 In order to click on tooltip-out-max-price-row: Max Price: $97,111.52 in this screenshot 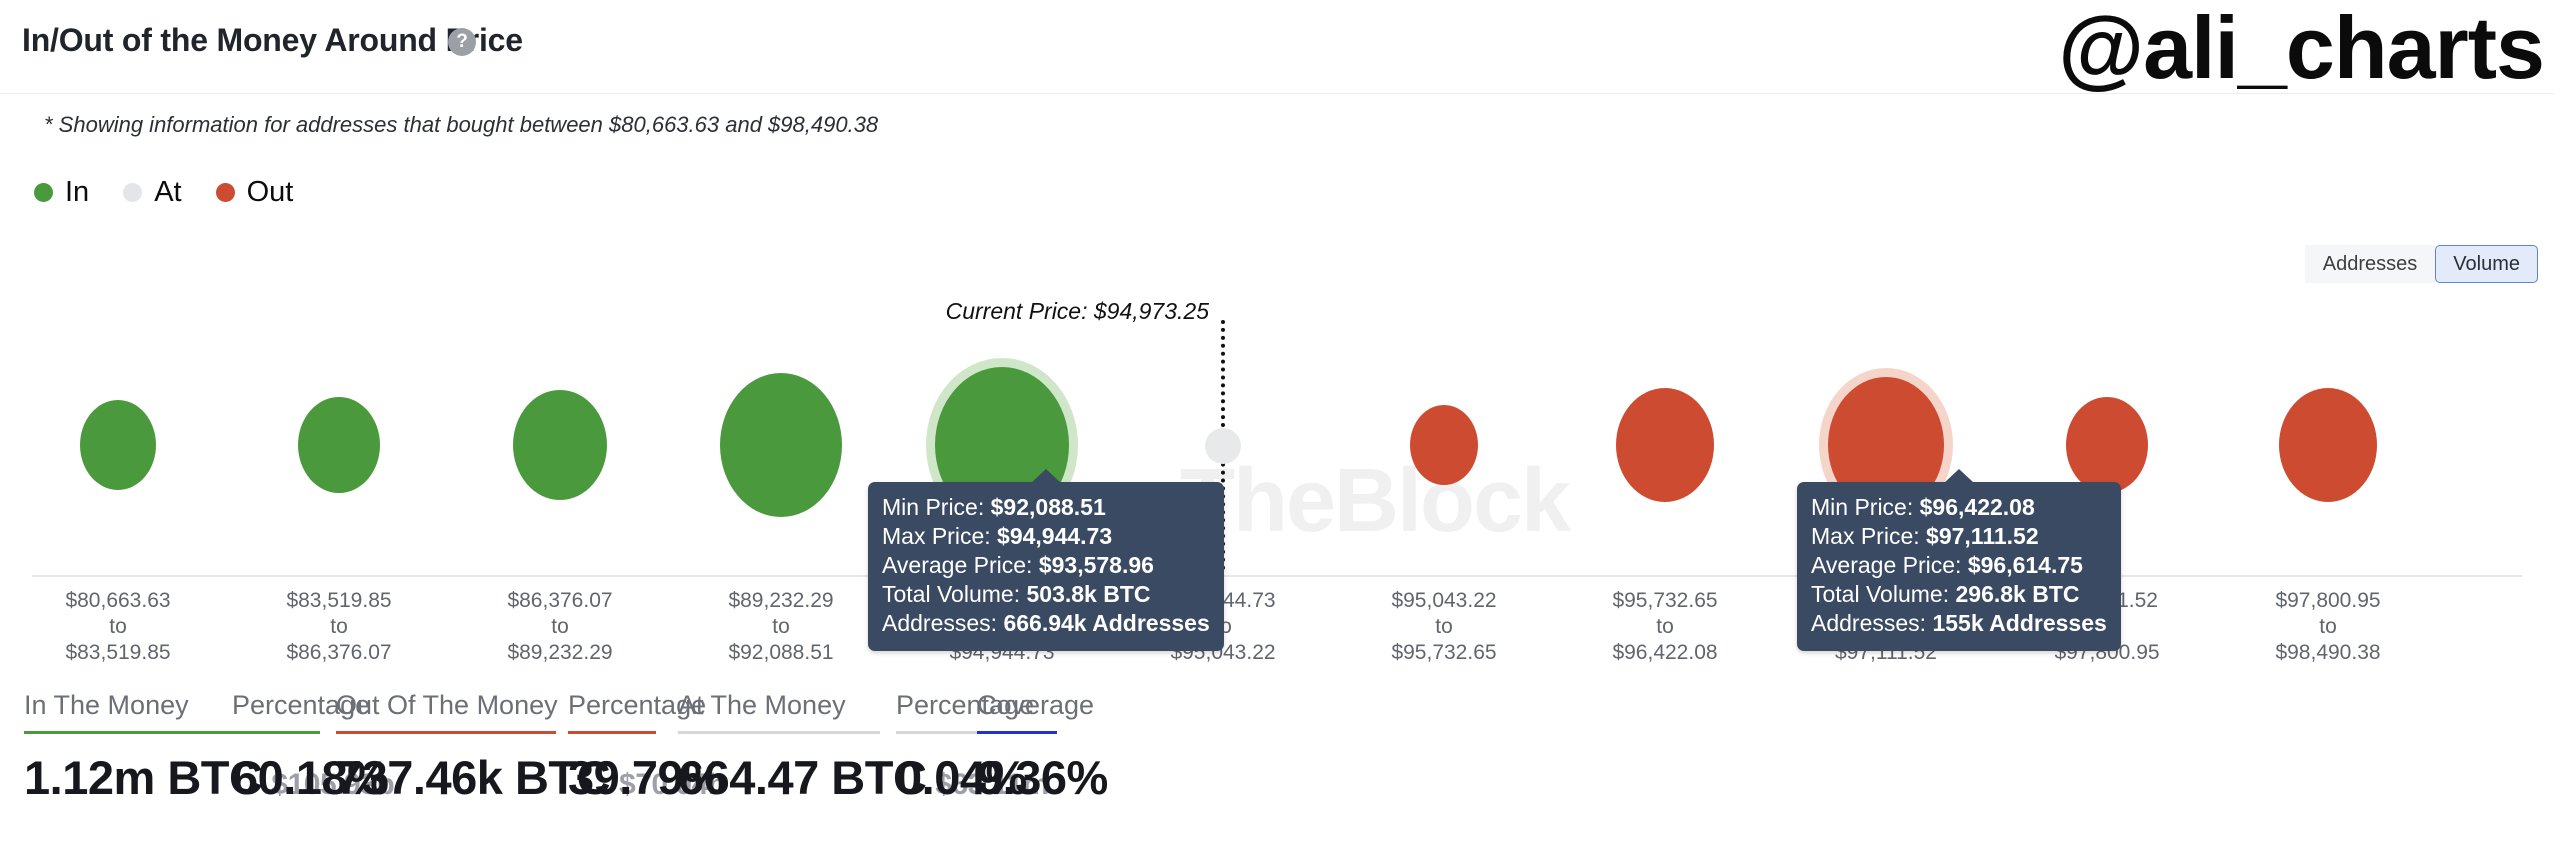, I will do `click(1959, 536)`.